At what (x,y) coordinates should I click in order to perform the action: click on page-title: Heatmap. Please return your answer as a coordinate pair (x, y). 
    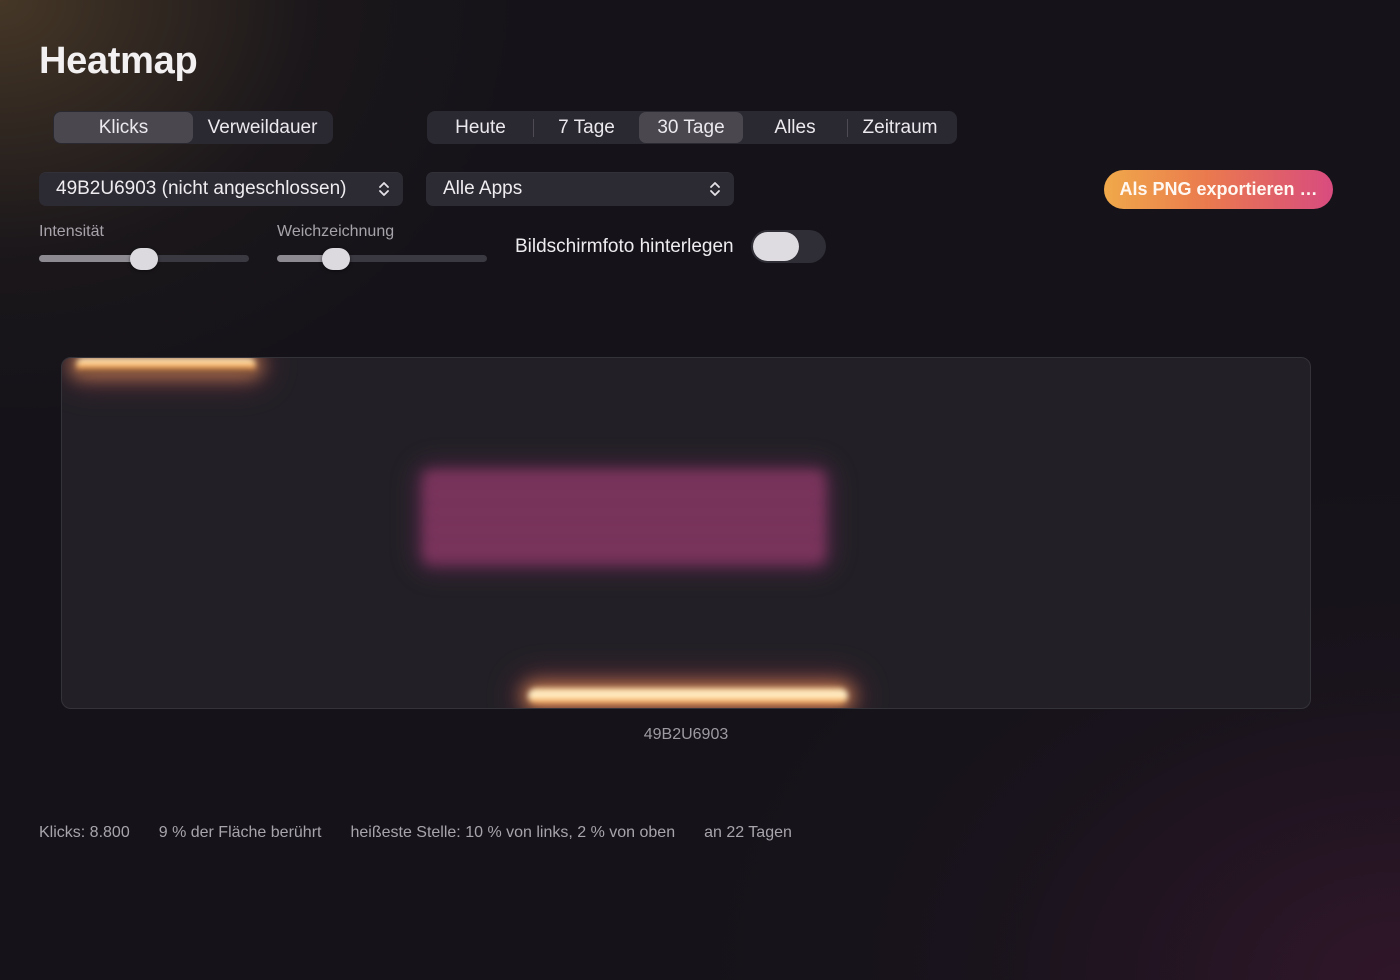
    Looking at the image, I should click on (118, 61).